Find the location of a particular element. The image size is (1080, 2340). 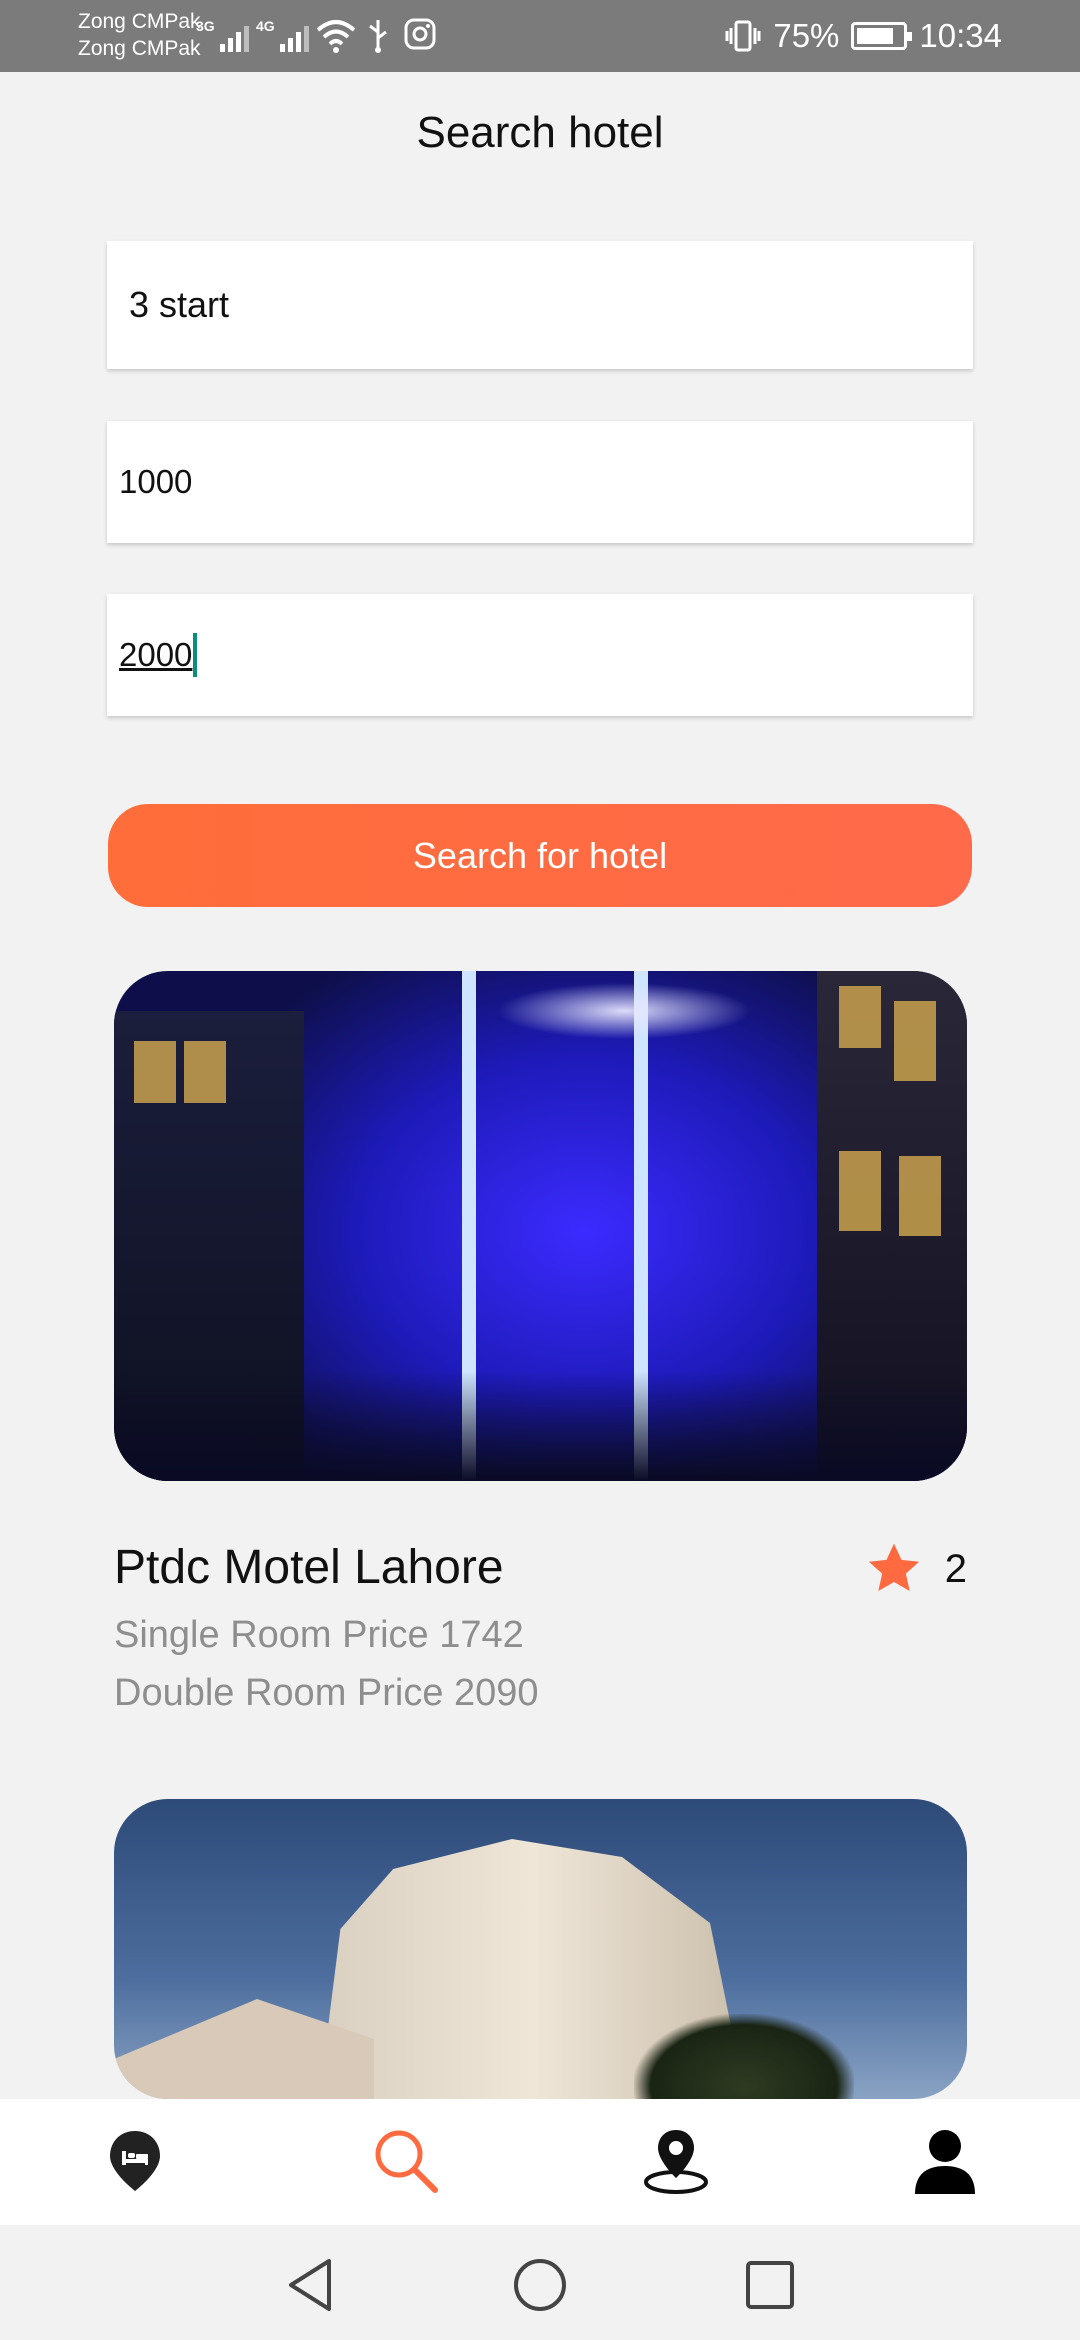

nav-search is located at coordinates (406, 2161).